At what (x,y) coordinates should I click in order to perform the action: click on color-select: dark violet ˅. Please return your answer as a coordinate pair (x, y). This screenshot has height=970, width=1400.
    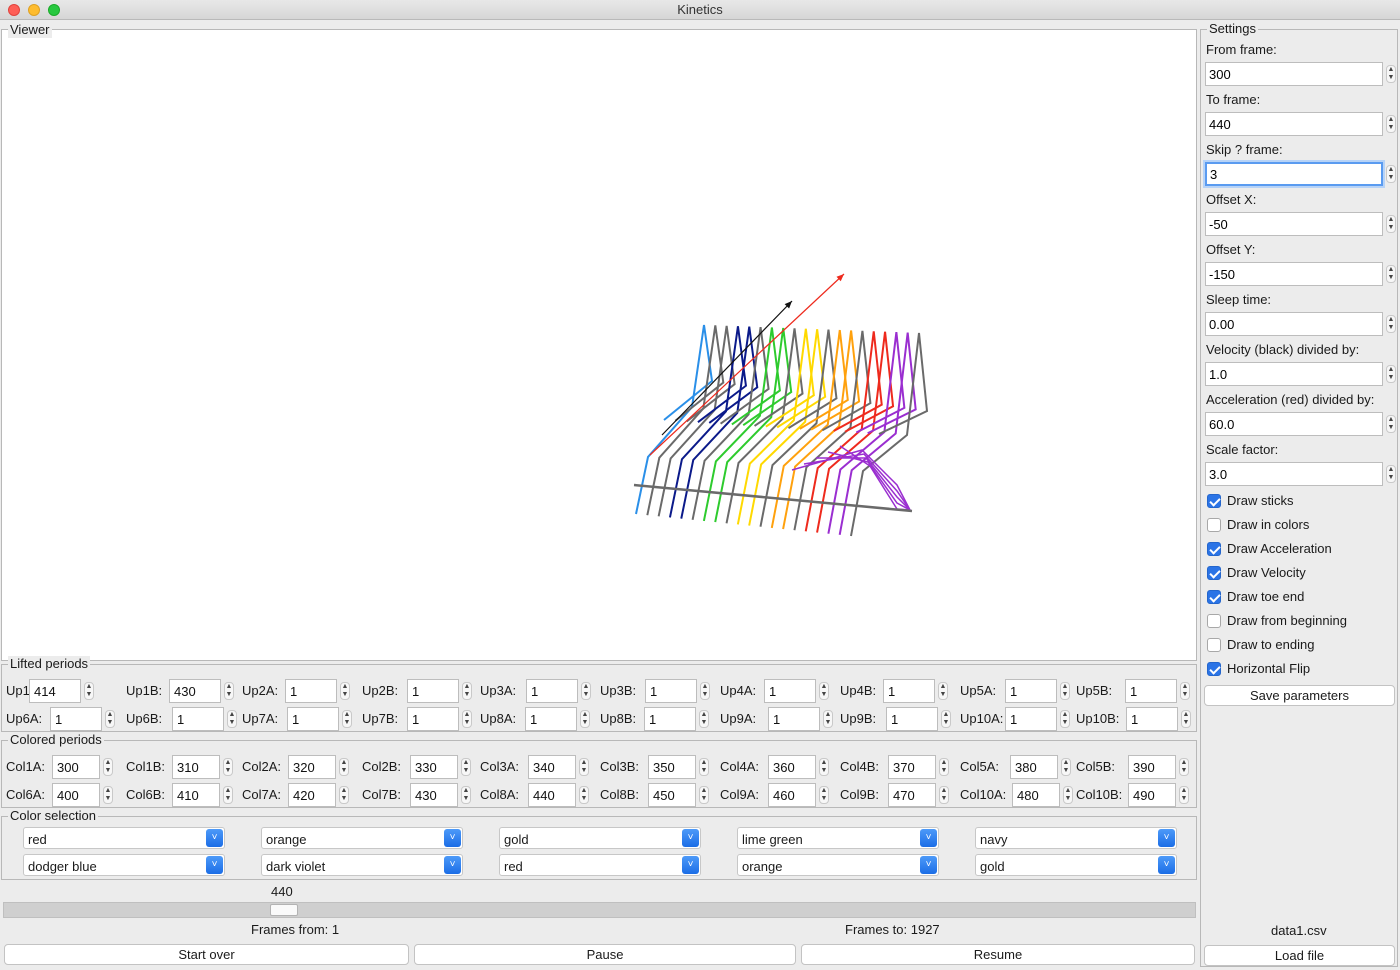
    Looking at the image, I should click on (362, 865).